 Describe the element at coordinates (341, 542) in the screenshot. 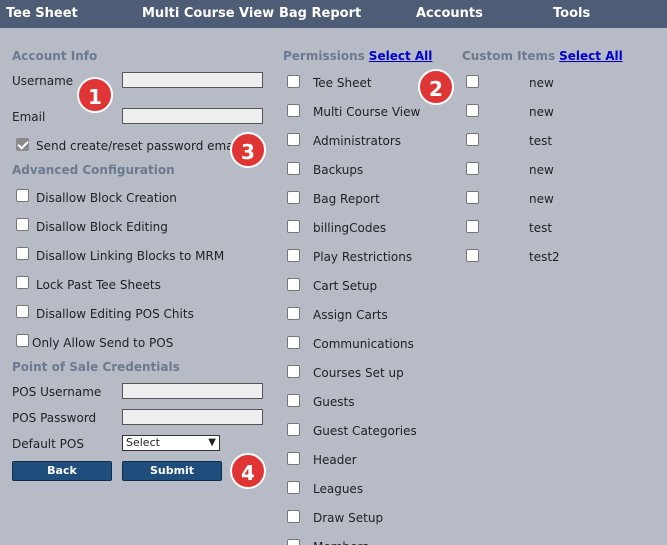

I see `permission-label: Members` at that location.